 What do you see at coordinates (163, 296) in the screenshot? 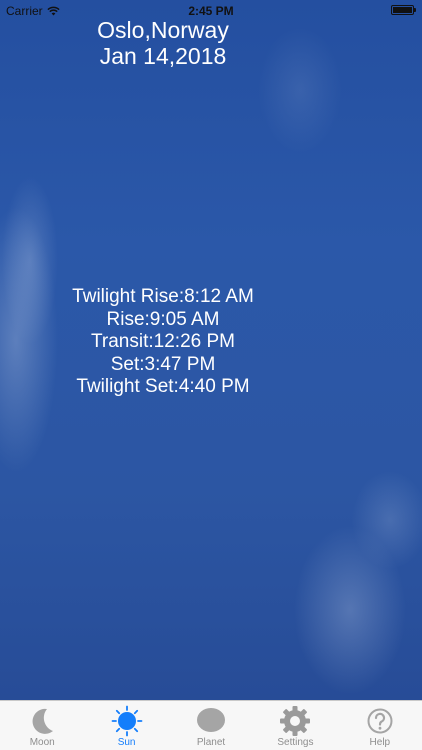
I see `twilight-rise-time: Twilight Rise:8:12 AM` at bounding box center [163, 296].